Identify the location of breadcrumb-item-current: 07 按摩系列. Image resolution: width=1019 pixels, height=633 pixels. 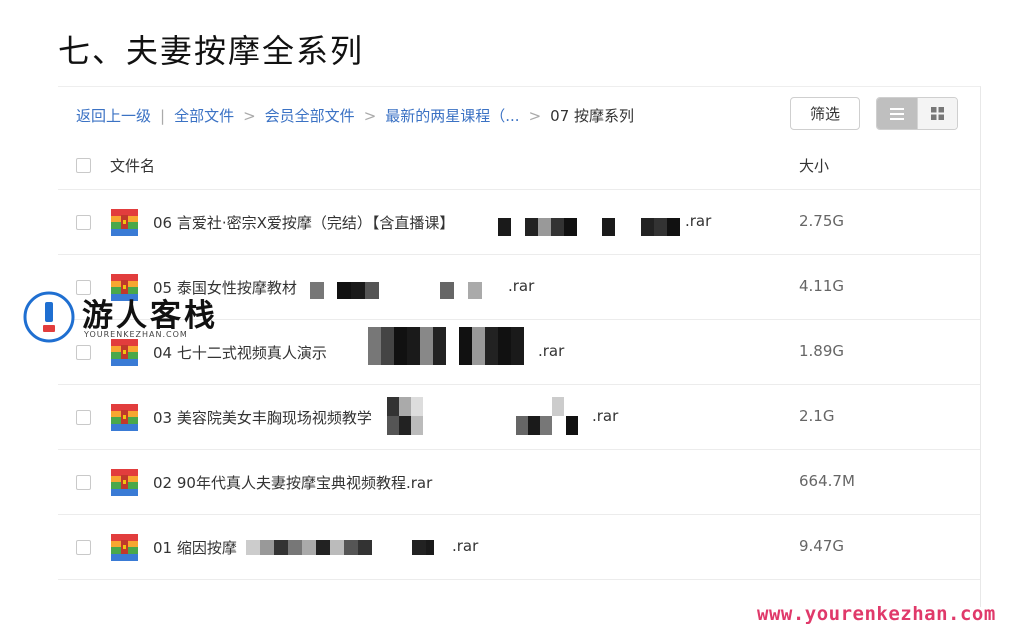
(592, 116).